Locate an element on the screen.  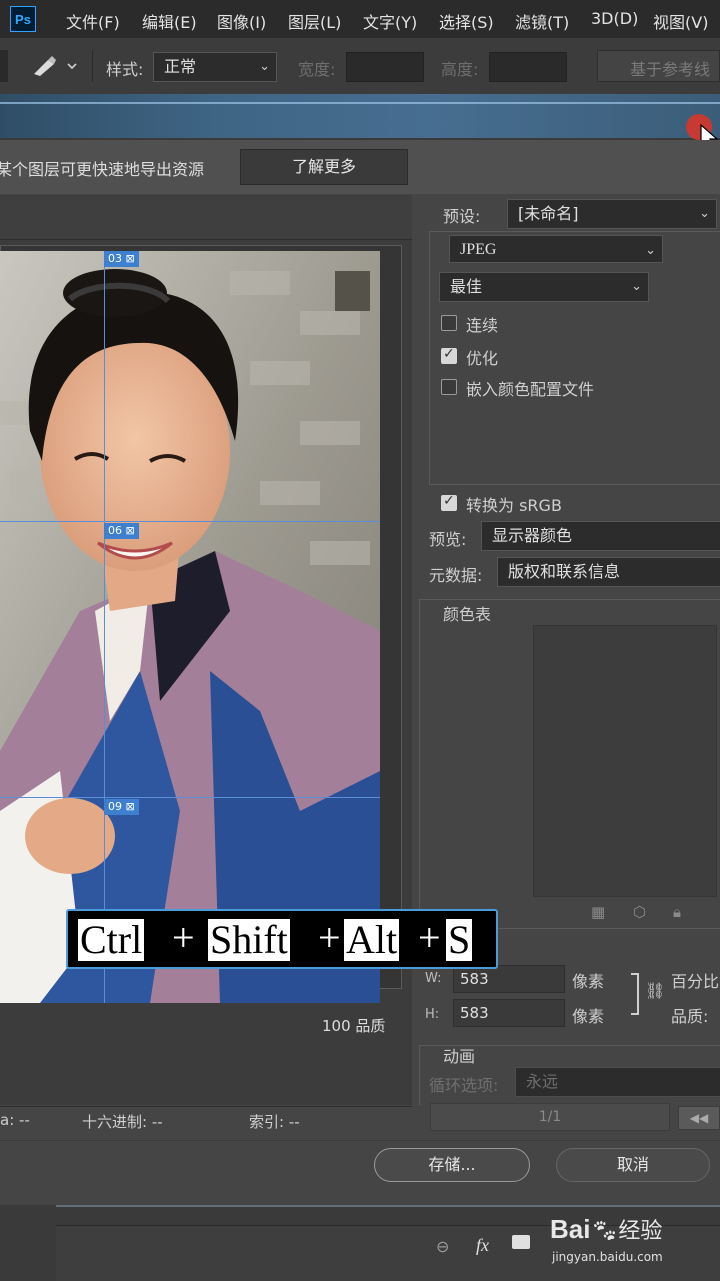
quality-preset-select: 最佳 ⌄ is located at coordinates (544, 287).